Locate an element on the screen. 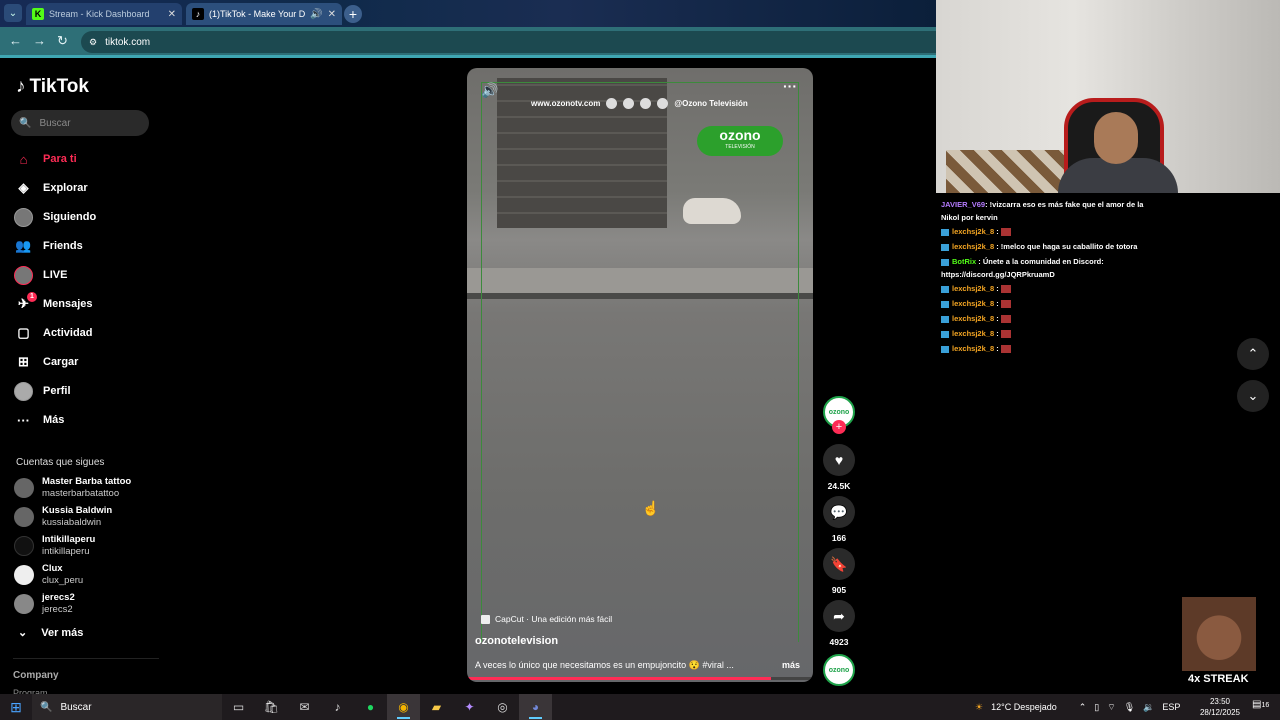 Image resolution: width=1280 pixels, height=720 pixels. activity-icon: ▢ is located at coordinates (23, 332).